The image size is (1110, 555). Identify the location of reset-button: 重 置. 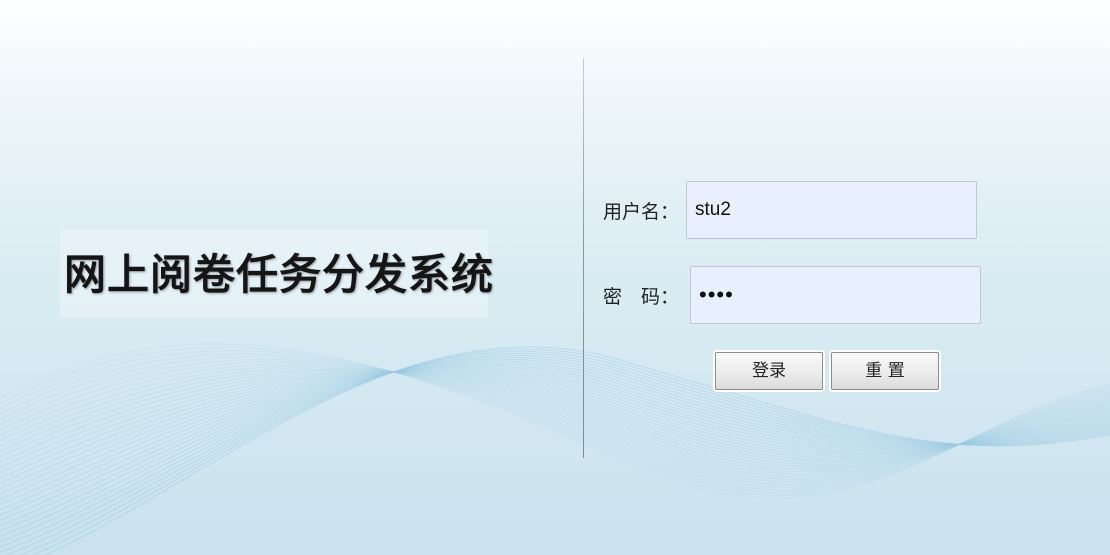
(885, 371).